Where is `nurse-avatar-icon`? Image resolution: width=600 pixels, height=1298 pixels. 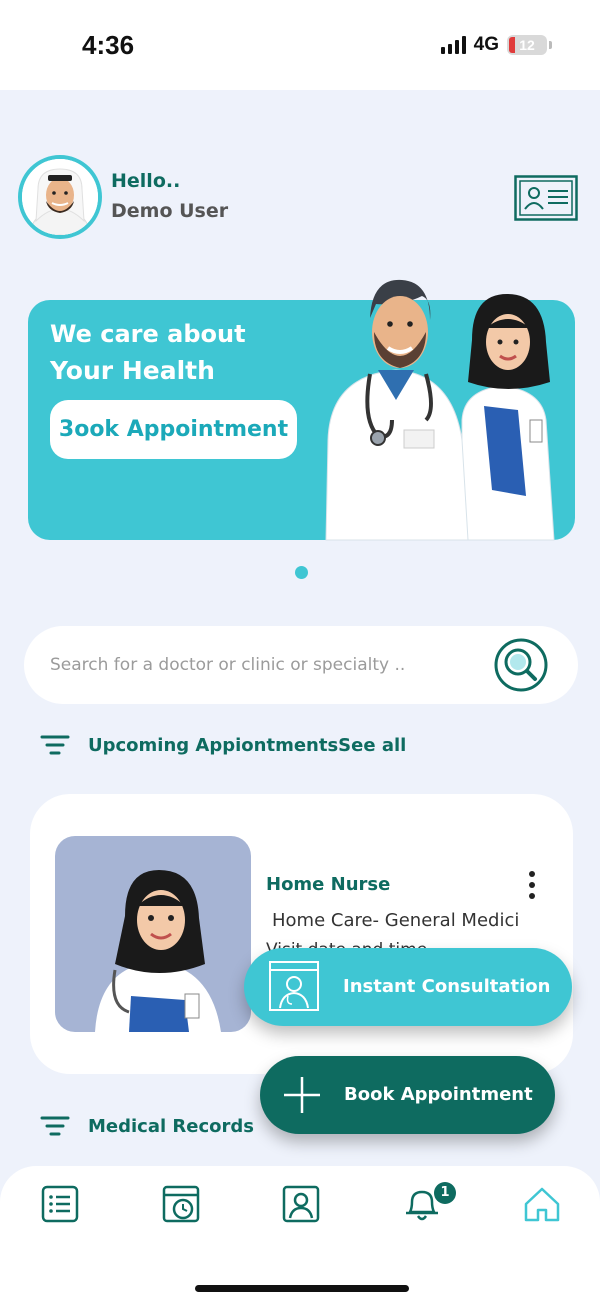
nurse-avatar-icon is located at coordinates (158, 951).